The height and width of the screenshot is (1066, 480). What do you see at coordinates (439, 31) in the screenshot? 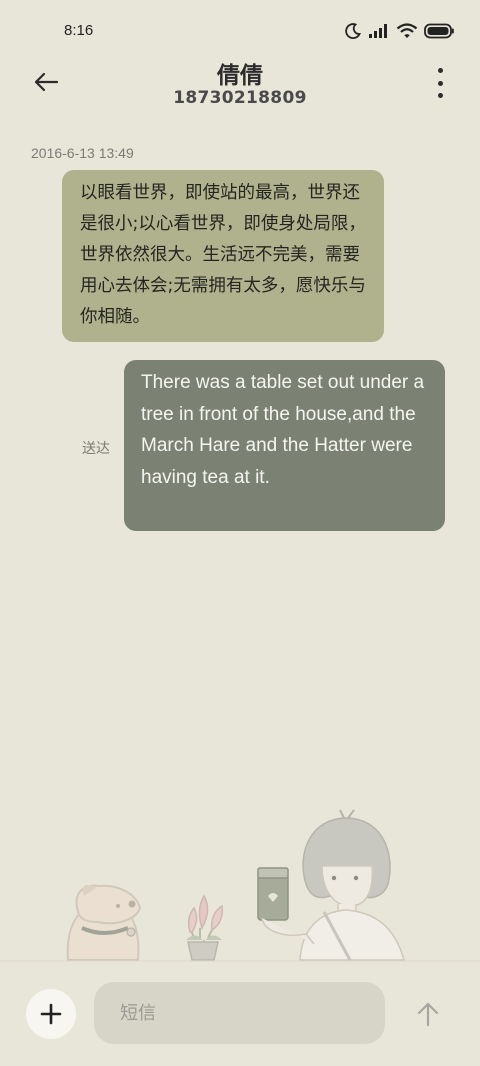
I see `battery-icon` at bounding box center [439, 31].